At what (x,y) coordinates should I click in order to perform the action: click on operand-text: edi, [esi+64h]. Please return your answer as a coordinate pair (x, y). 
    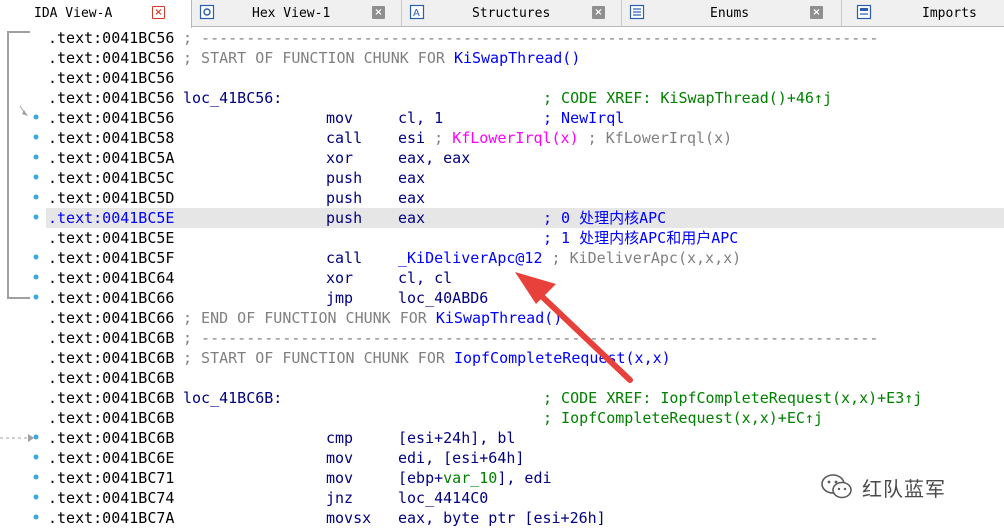
    Looking at the image, I should click on (461, 458).